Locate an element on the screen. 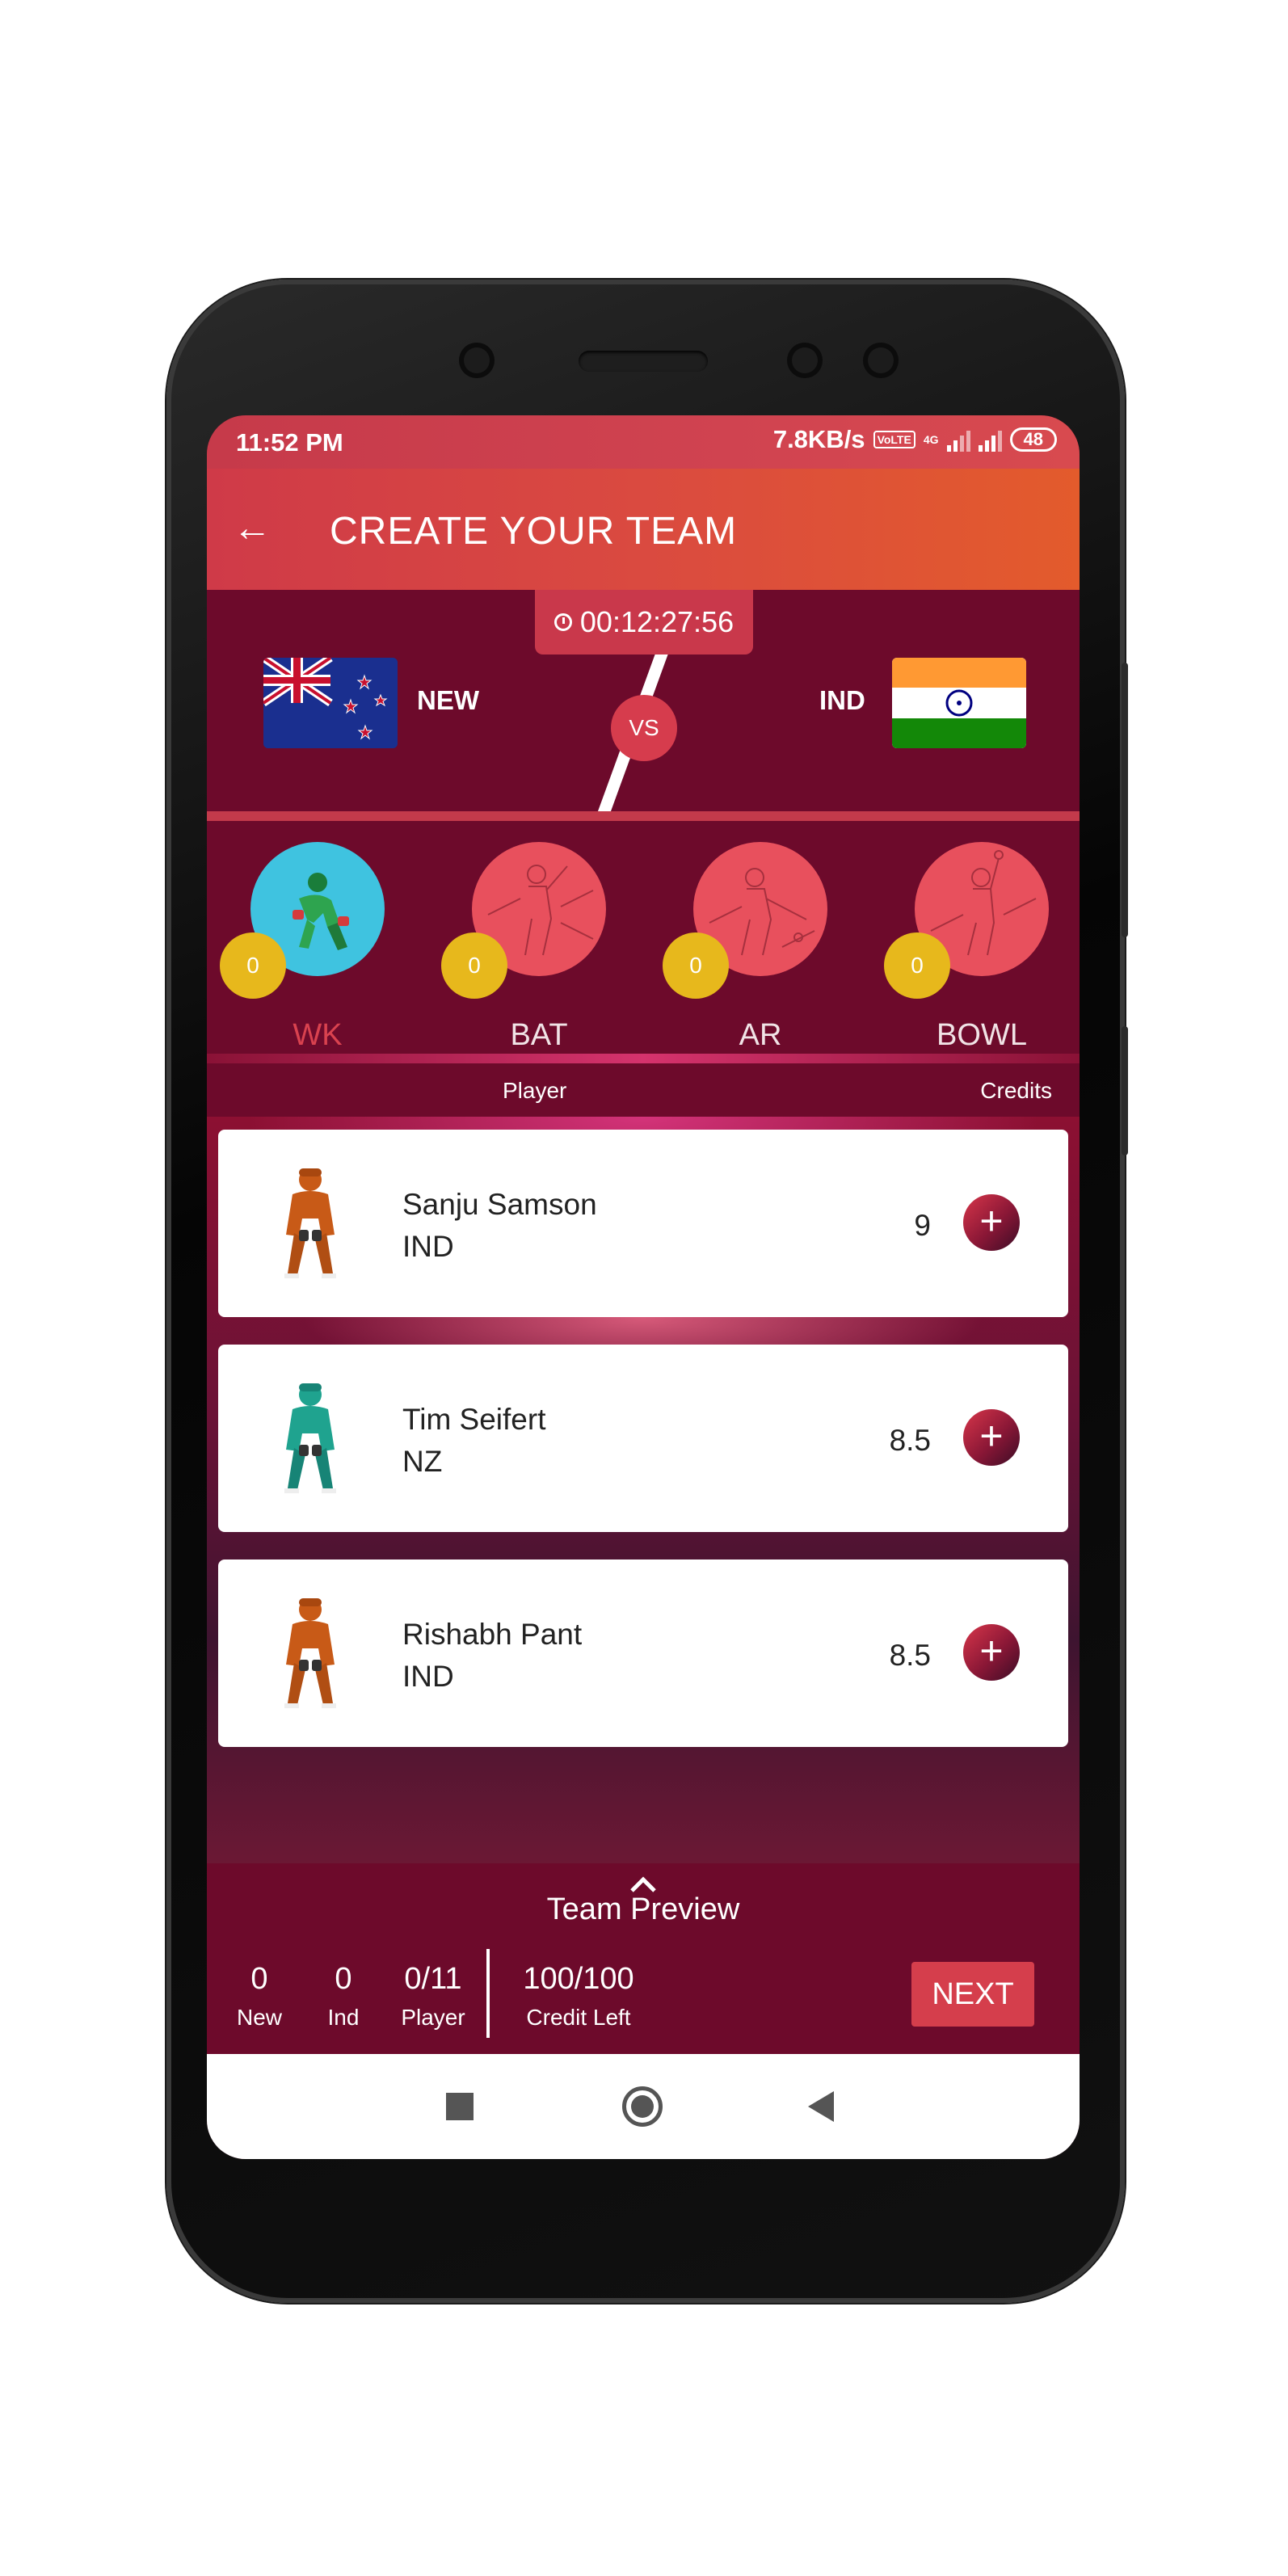 The image size is (1288, 2576). india-flag-icon is located at coordinates (959, 703).